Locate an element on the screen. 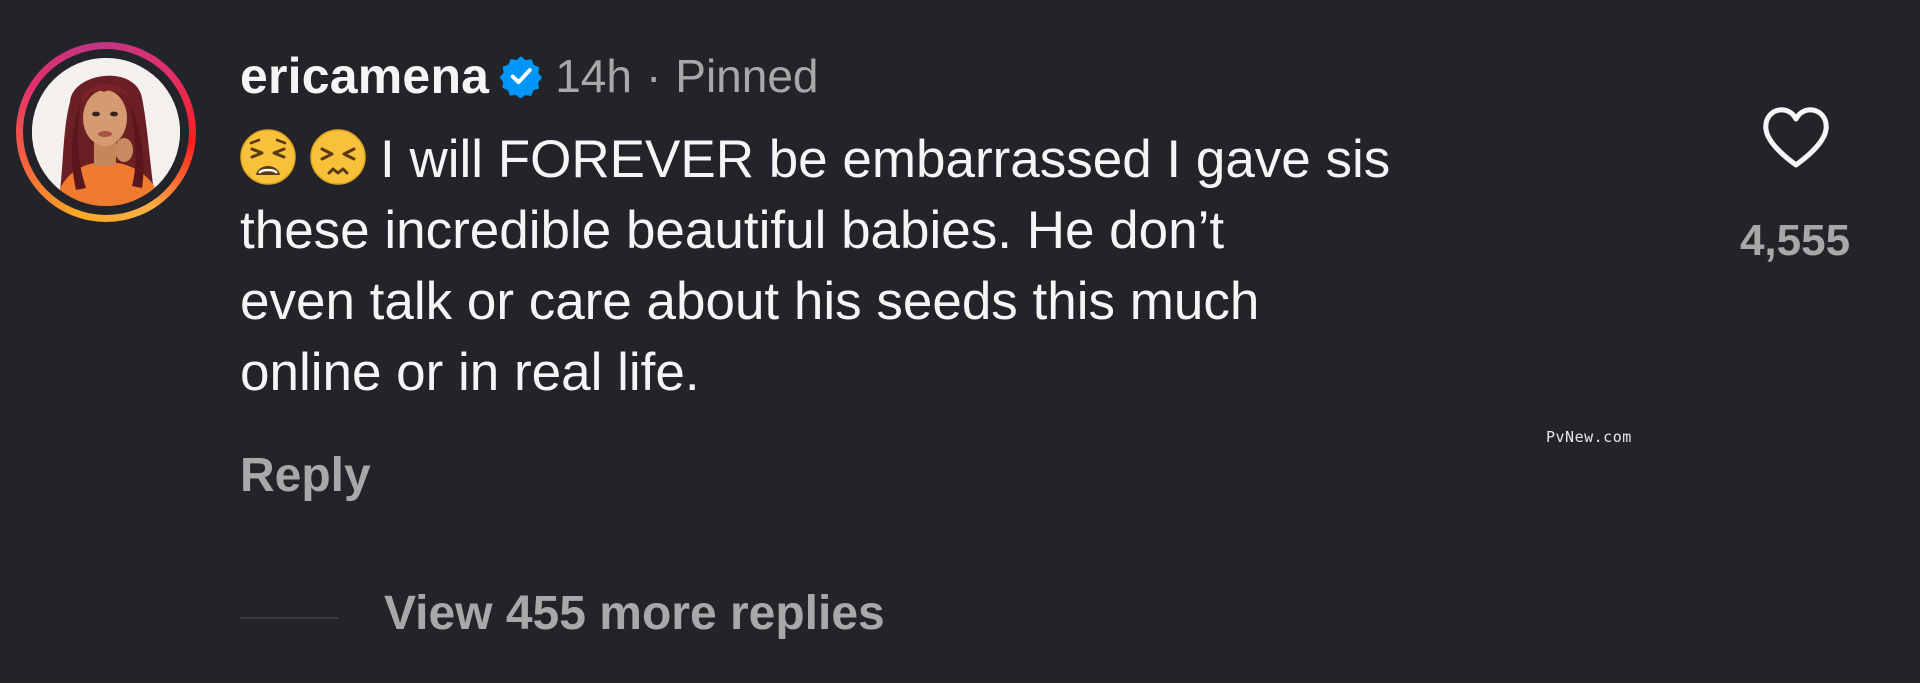 This screenshot has width=1920, height=683. avatar-story-ring is located at coordinates (106, 132).